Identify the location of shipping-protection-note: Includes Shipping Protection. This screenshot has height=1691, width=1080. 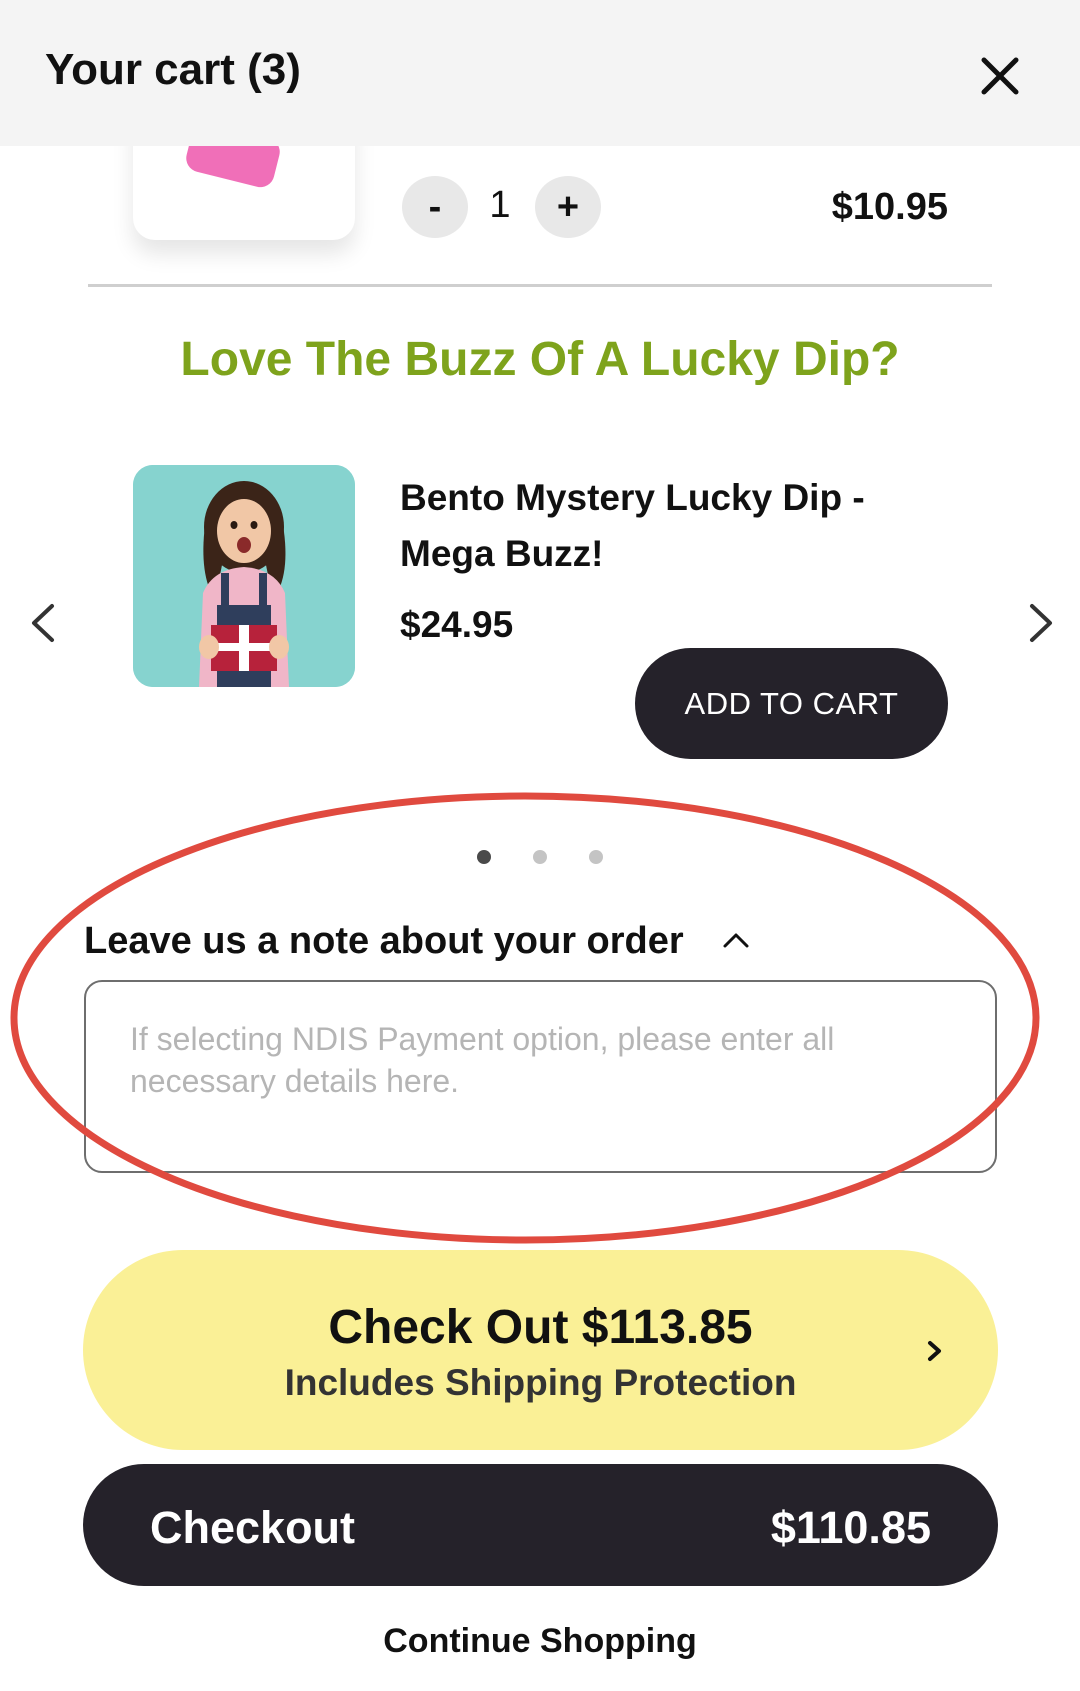
(540, 1382).